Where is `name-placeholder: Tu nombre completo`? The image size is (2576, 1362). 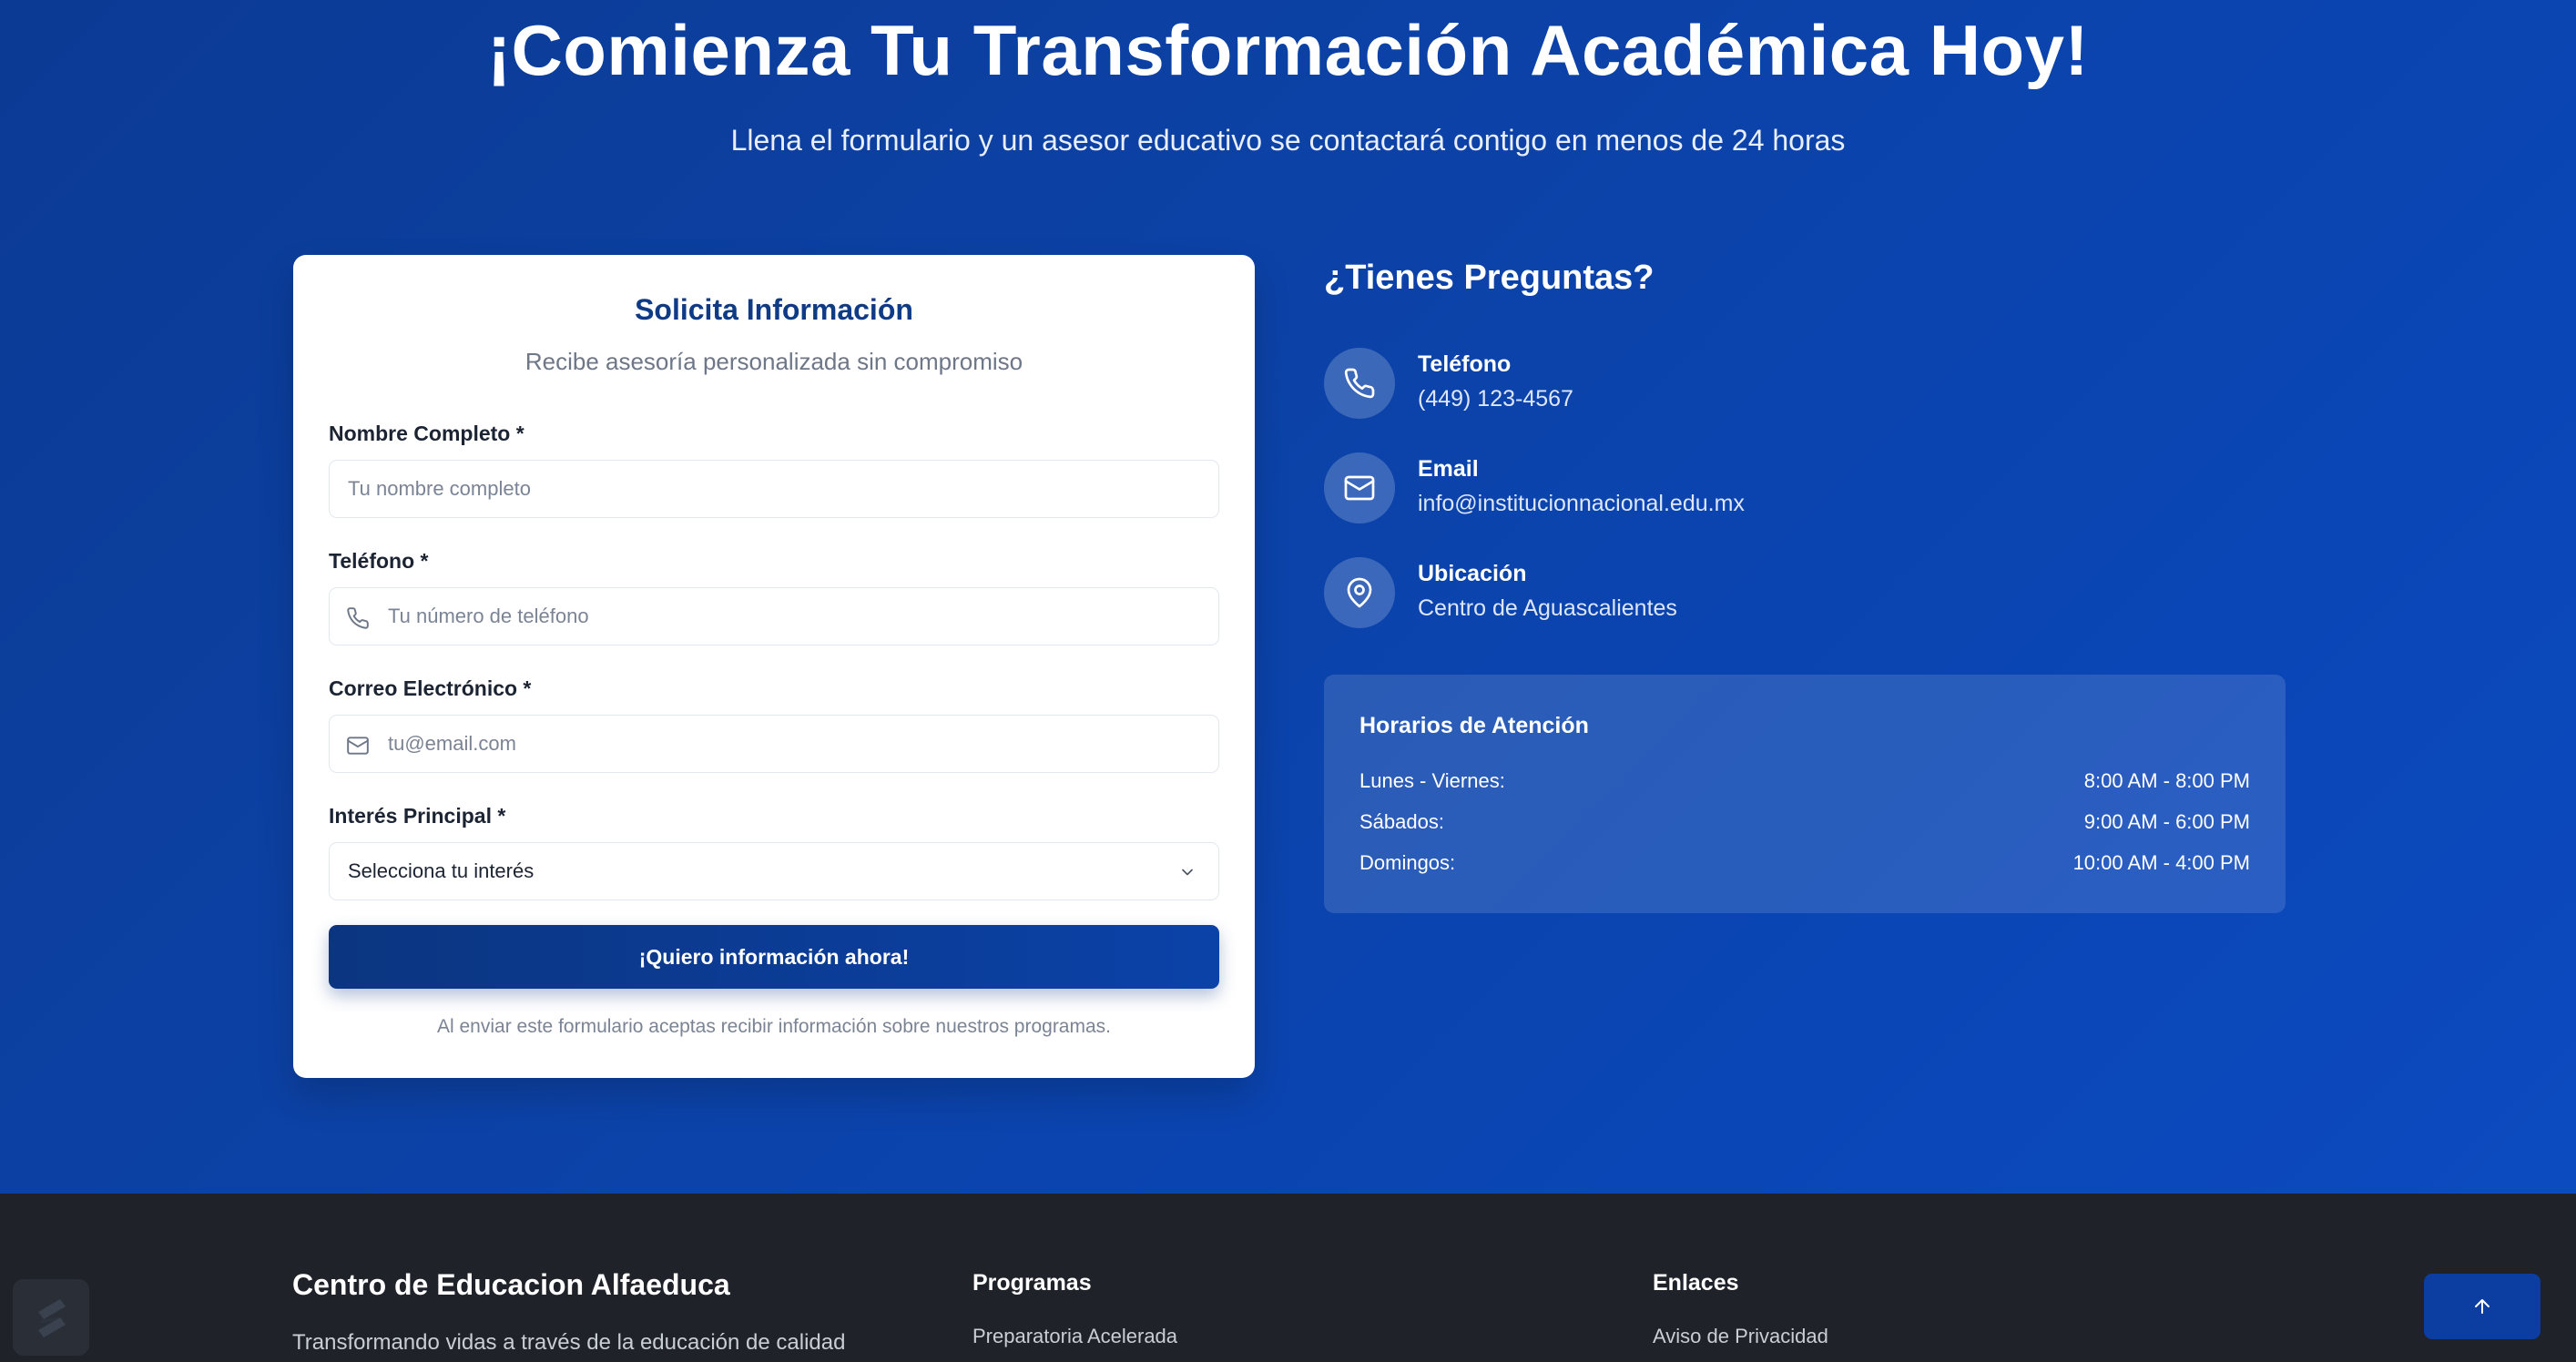
name-placeholder: Tu nombre completo is located at coordinates (439, 489).